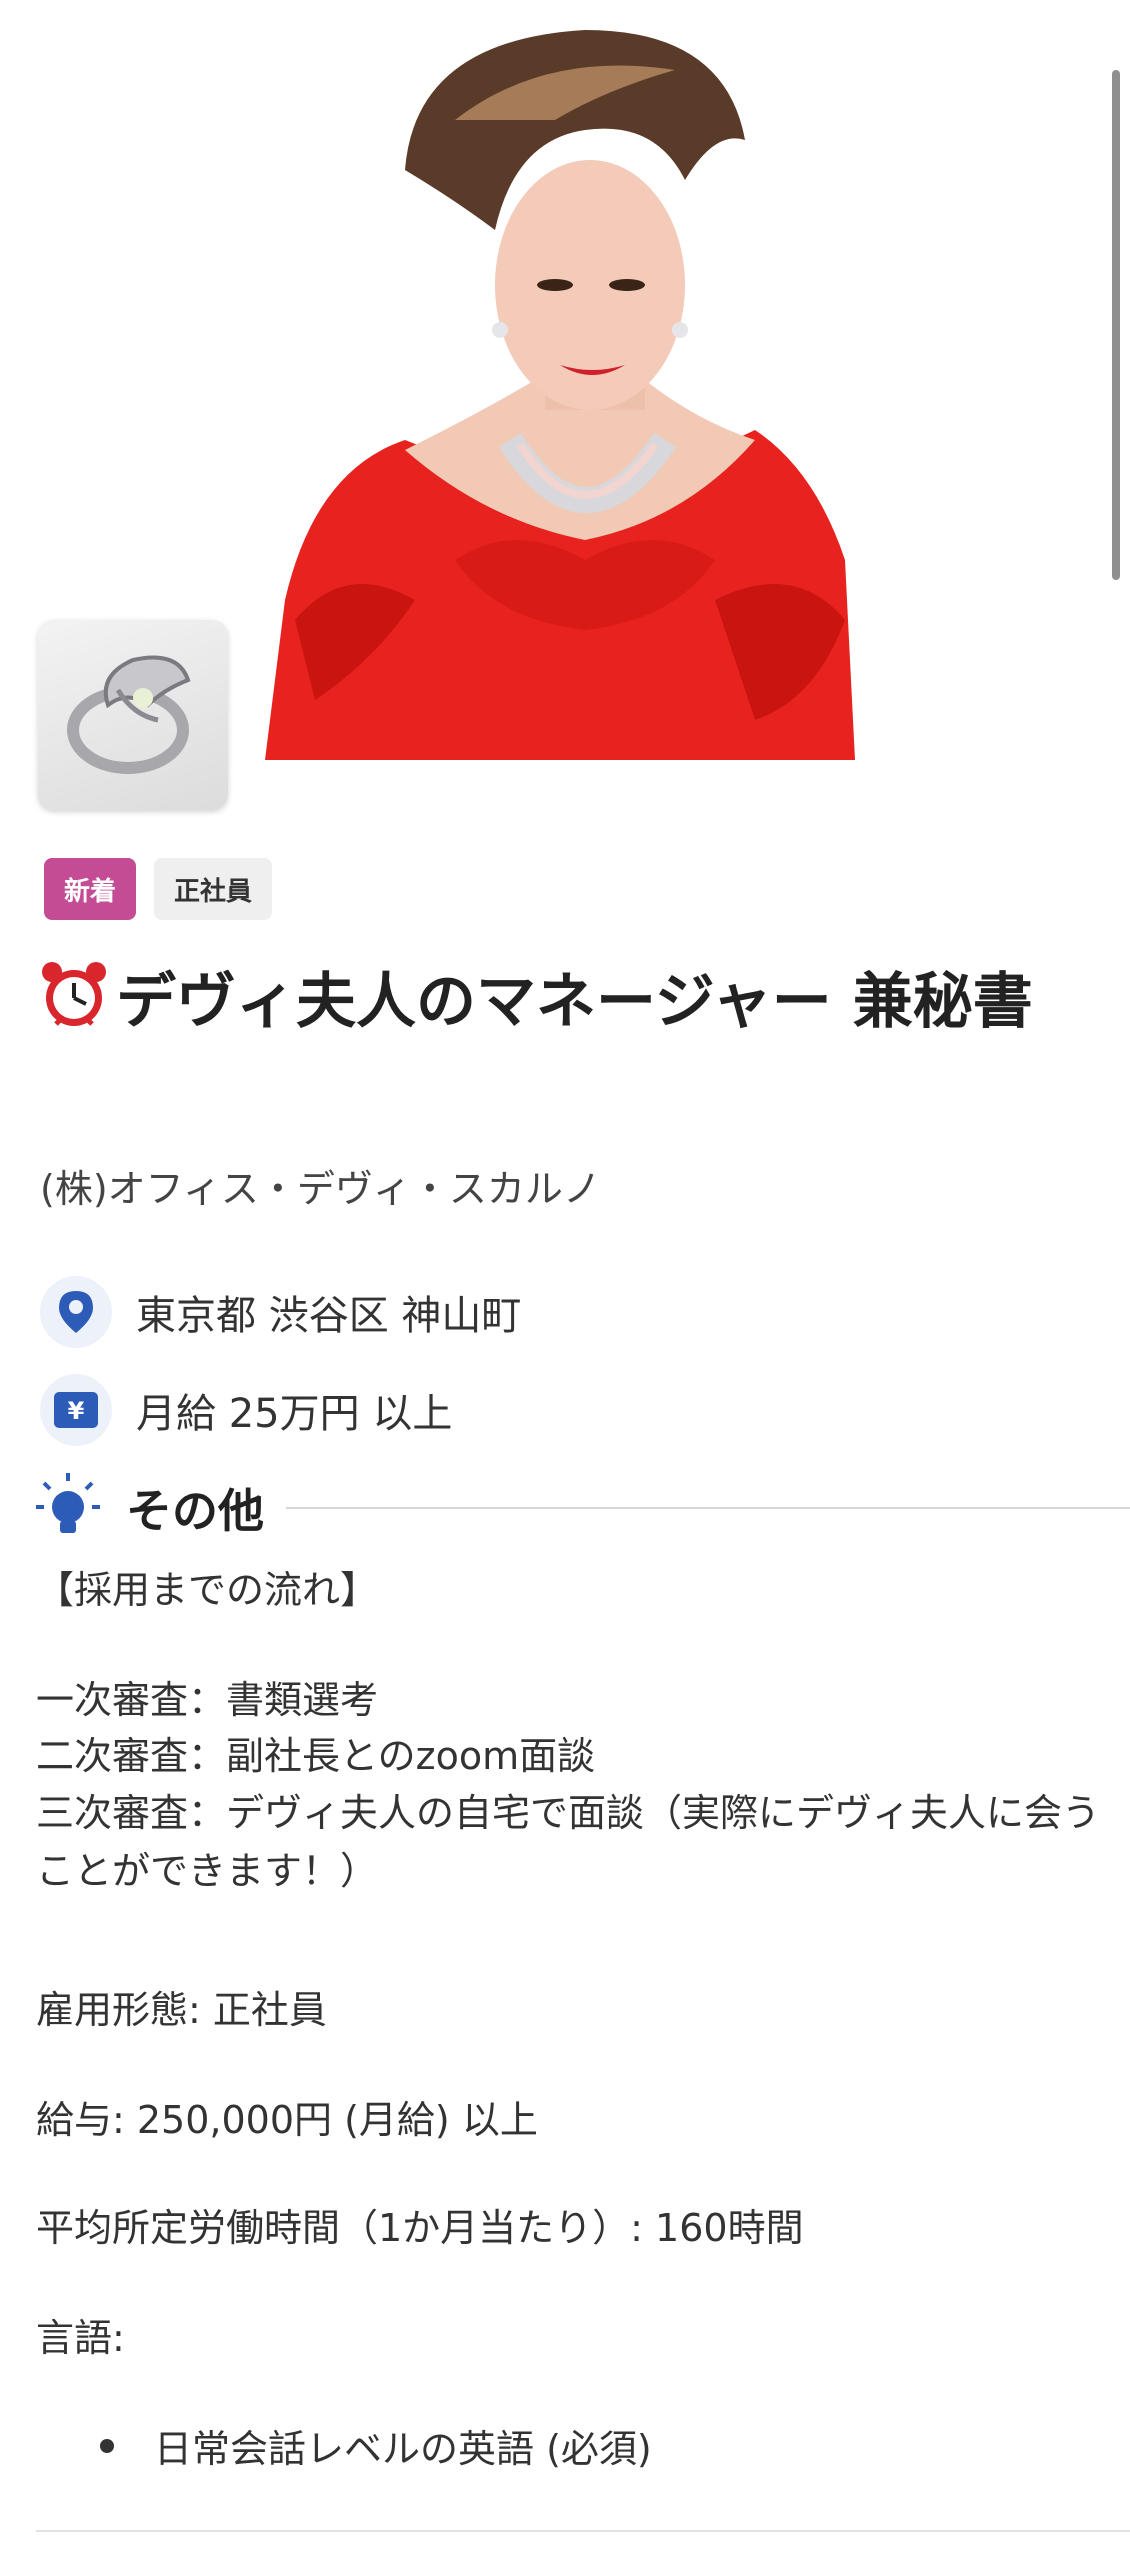 Image resolution: width=1130 pixels, height=2549 pixels. I want to click on company-logo, so click(133, 715).